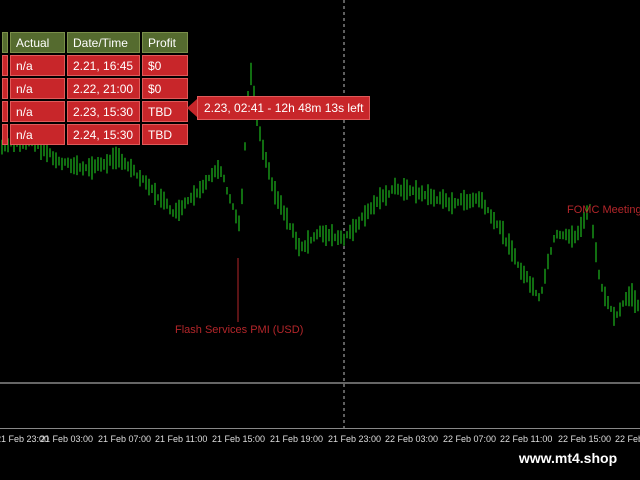 This screenshot has width=640, height=480. Describe the element at coordinates (103, 42) in the screenshot. I see `header-datetime: Date/Time` at that location.